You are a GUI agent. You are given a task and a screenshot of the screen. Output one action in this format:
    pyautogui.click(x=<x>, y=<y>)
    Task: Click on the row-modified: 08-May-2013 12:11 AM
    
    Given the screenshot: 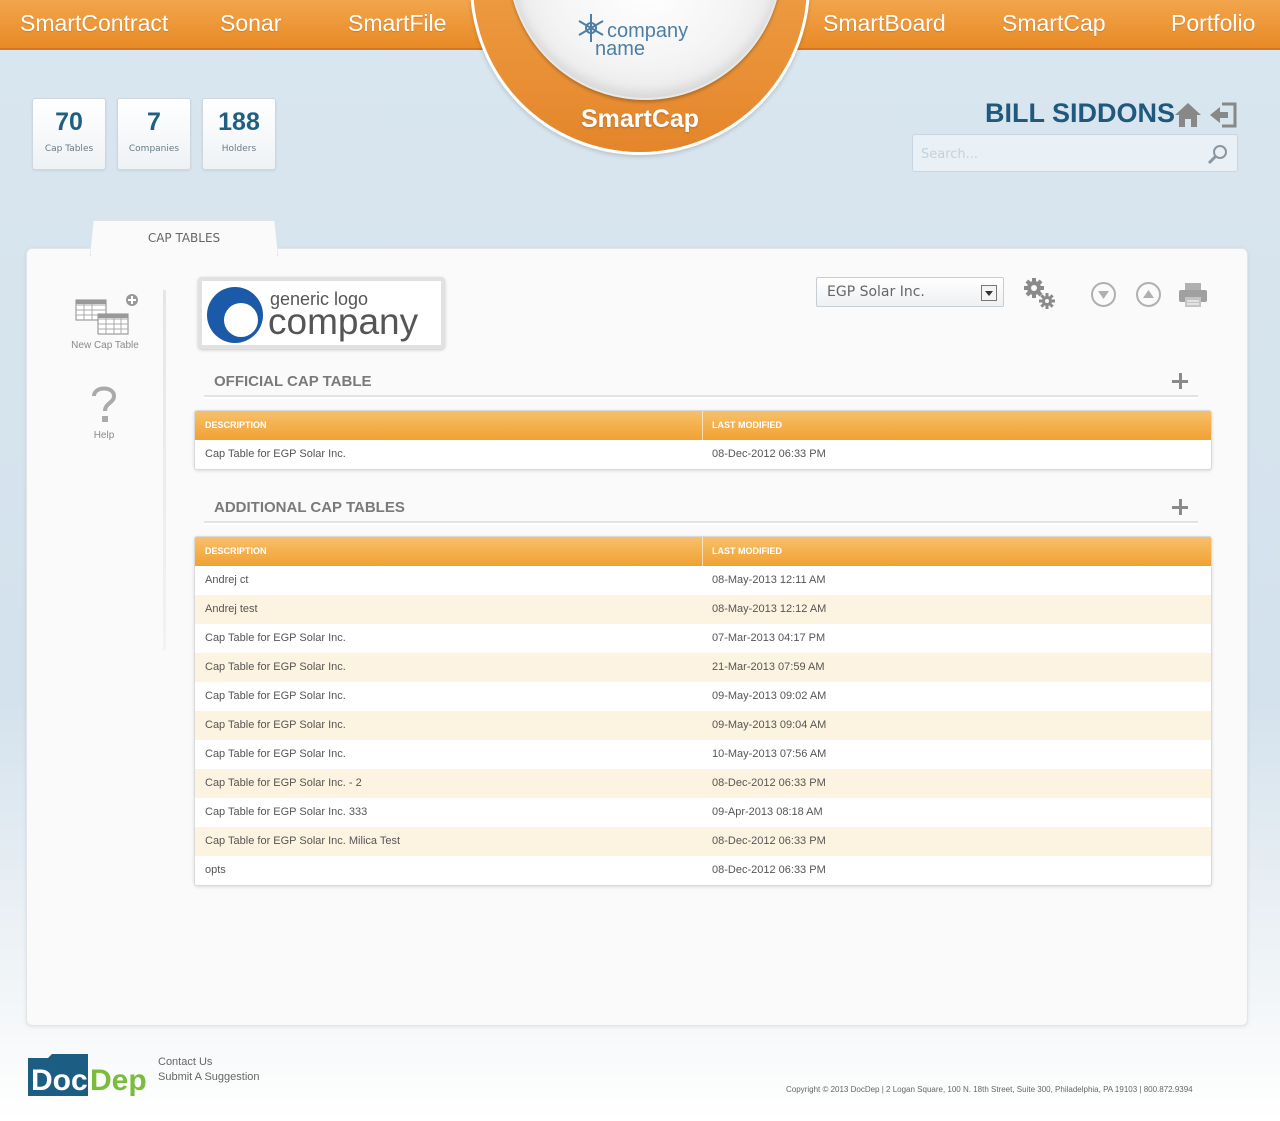 What is the action you would take?
    pyautogui.click(x=769, y=580)
    